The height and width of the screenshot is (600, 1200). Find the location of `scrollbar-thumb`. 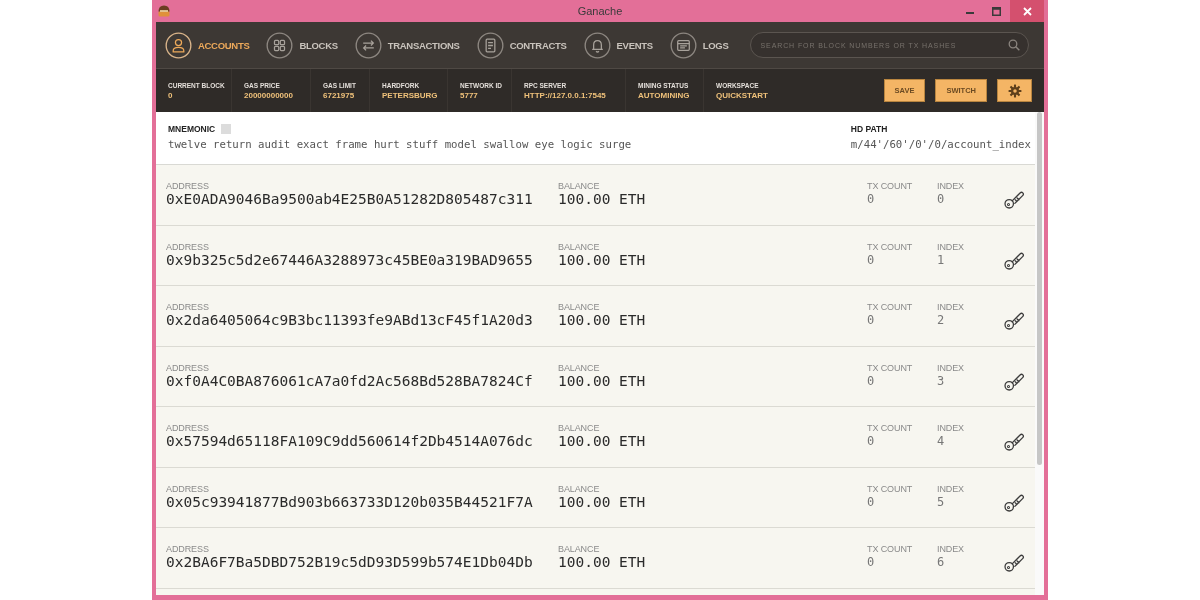

scrollbar-thumb is located at coordinates (1039, 288).